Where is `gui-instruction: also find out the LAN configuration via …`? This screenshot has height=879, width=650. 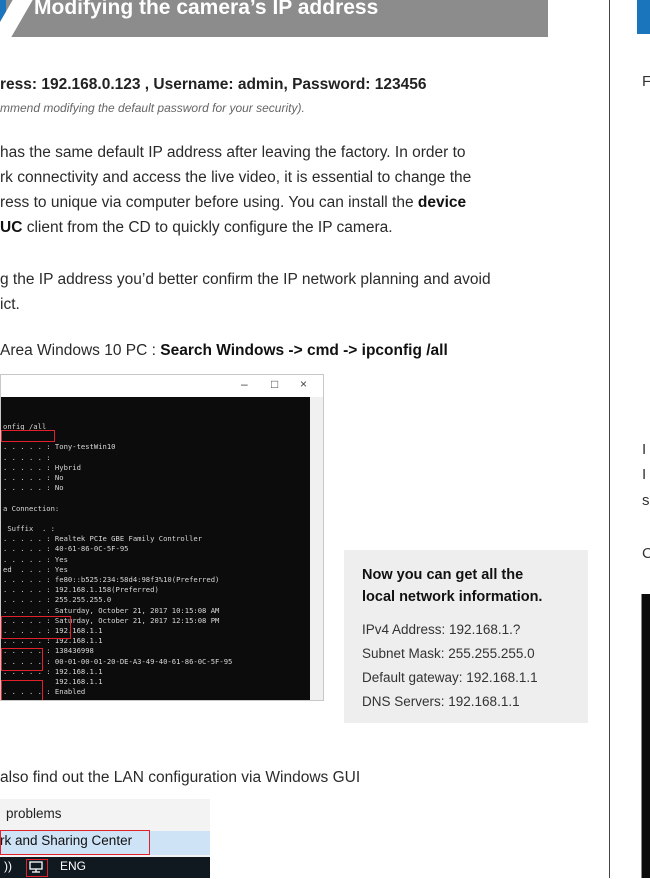 gui-instruction: also find out the LAN configuration via … is located at coordinates (180, 777).